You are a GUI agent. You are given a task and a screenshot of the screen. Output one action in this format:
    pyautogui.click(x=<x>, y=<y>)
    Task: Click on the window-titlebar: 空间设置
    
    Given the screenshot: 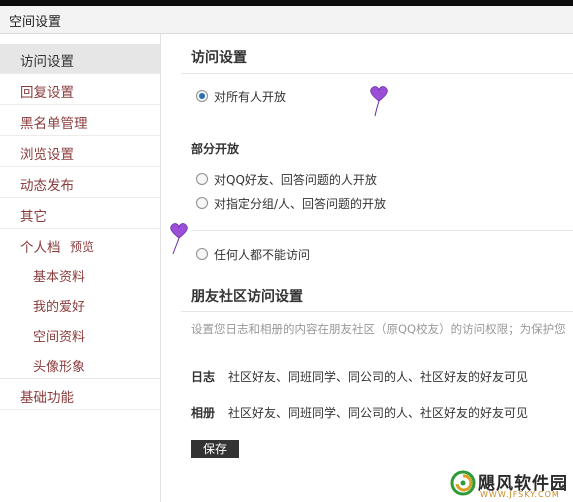 What is the action you would take?
    pyautogui.click(x=286, y=20)
    